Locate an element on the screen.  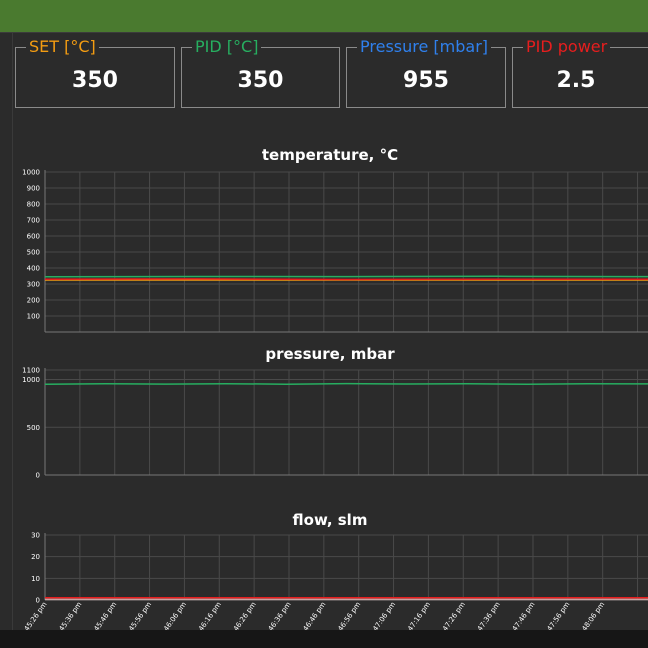
flow-y-tick-label: 30 is located at coordinates (35, 536).